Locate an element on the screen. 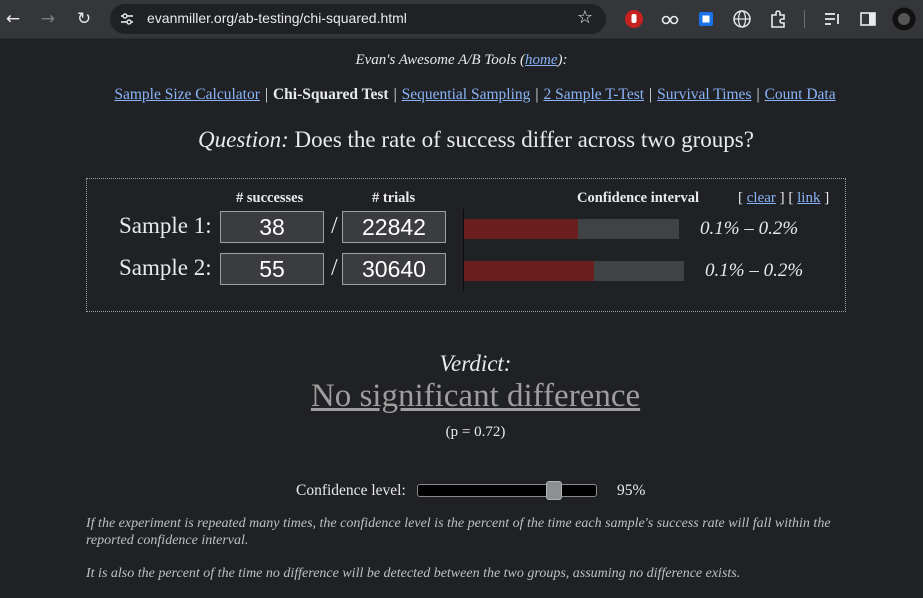 Image resolution: width=923 pixels, height=598 pixels. nav-2-sample-t-test: 2 Sample T-Test is located at coordinates (594, 94).